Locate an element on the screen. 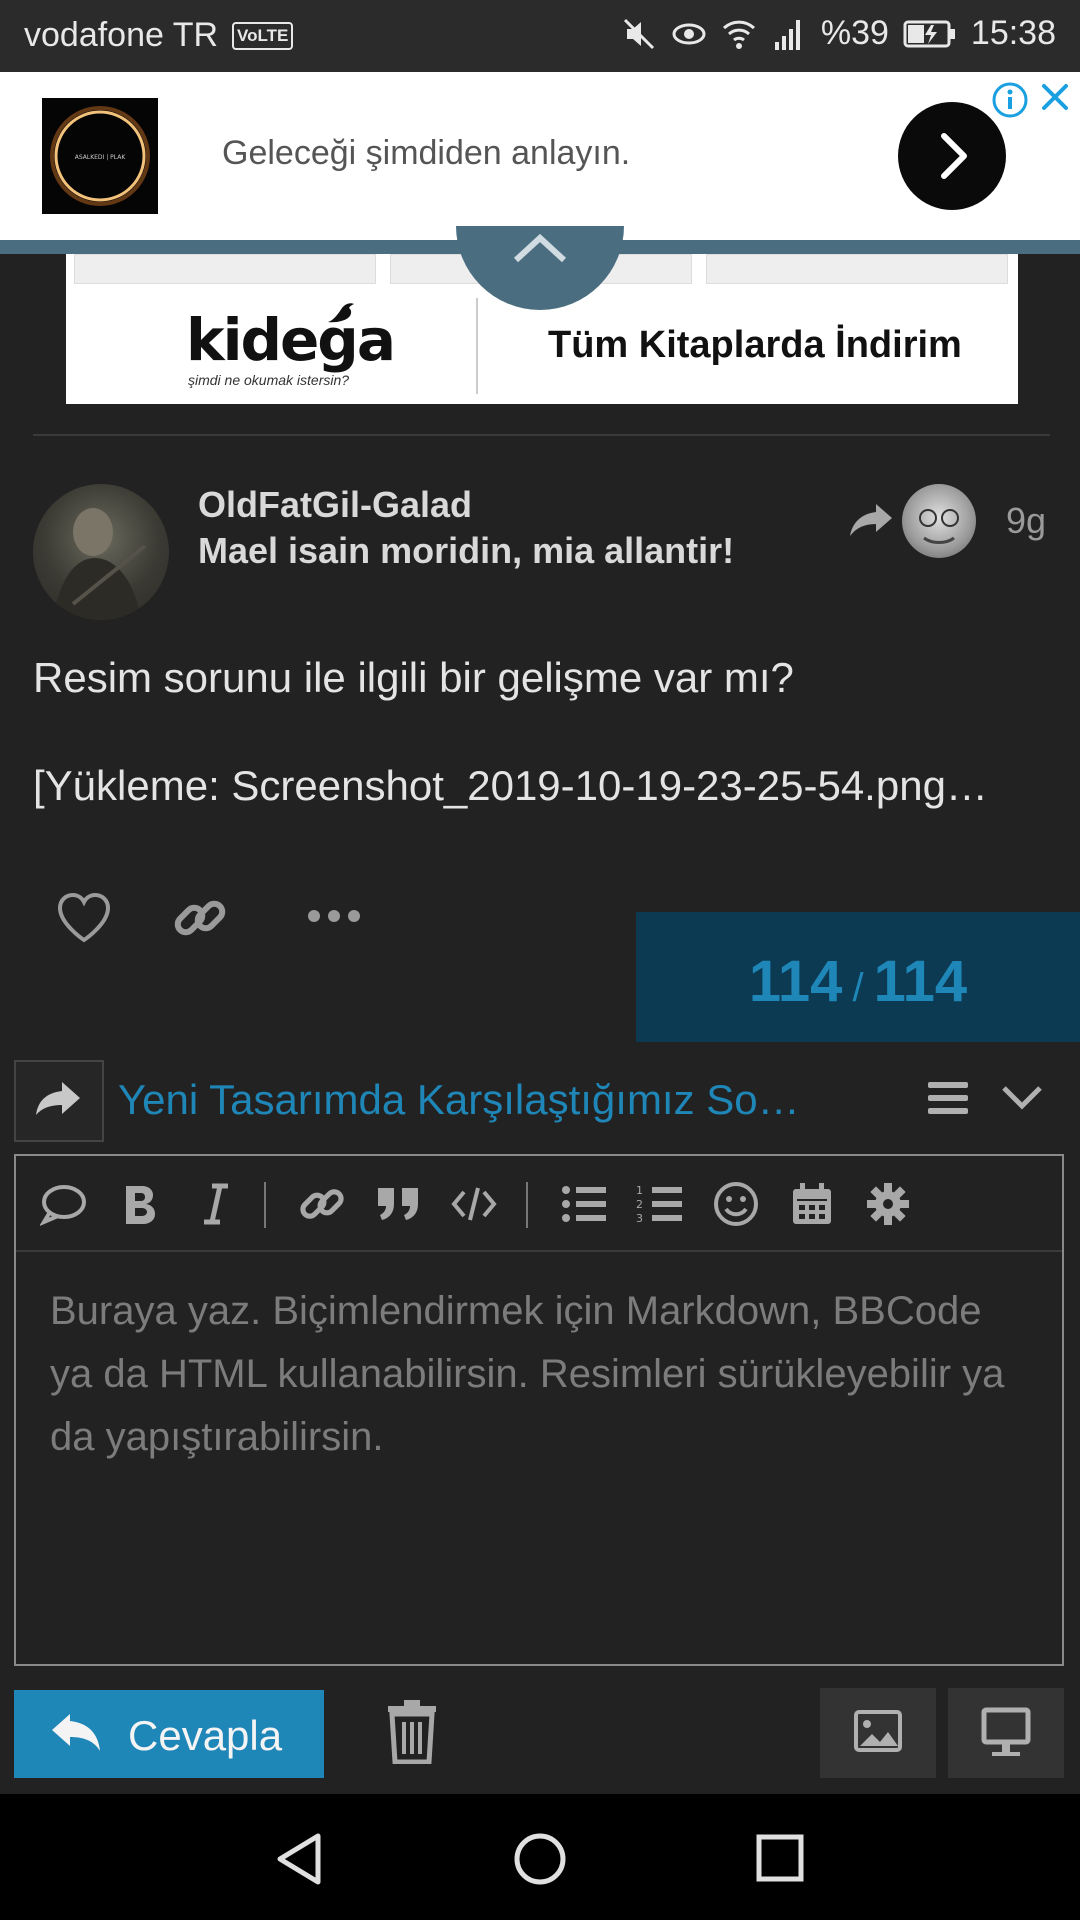 Image resolution: width=1080 pixels, height=1920 pixels. toggle-toolbar-icon is located at coordinates (948, 1098).